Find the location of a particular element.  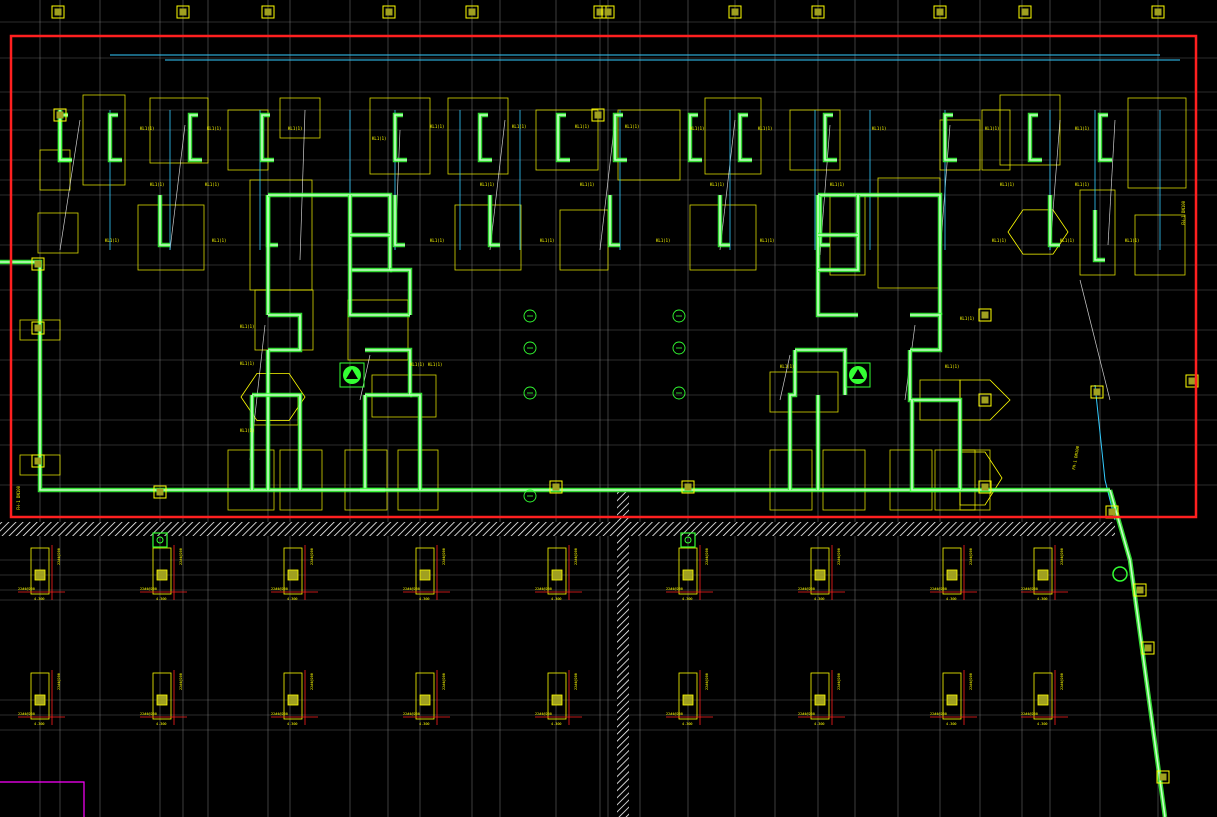

l-wall is located at coordinates (163, 221).